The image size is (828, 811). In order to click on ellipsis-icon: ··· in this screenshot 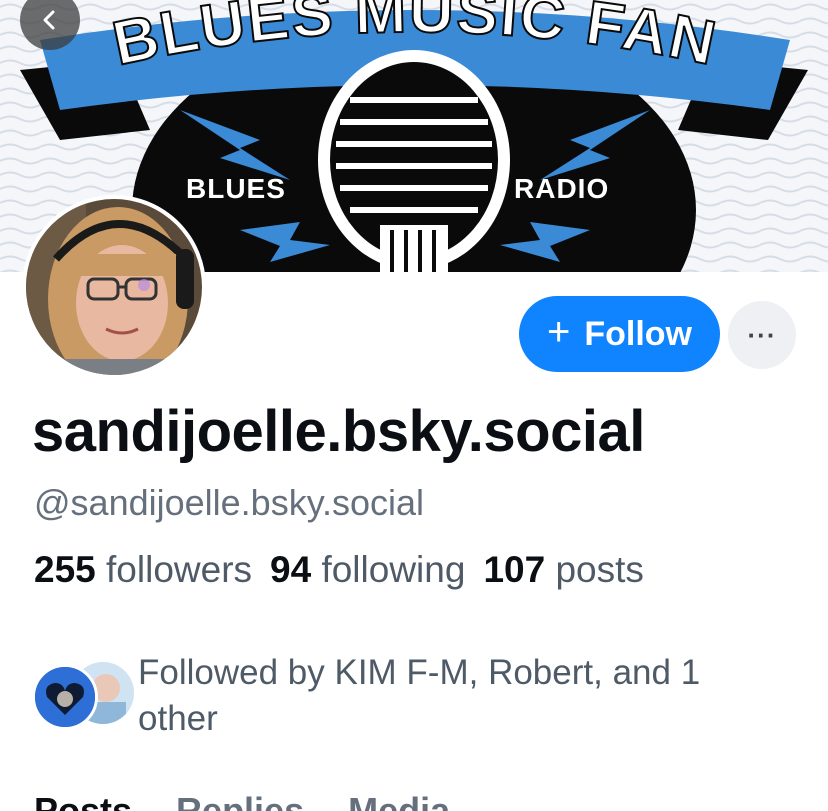, I will do `click(762, 334)`.